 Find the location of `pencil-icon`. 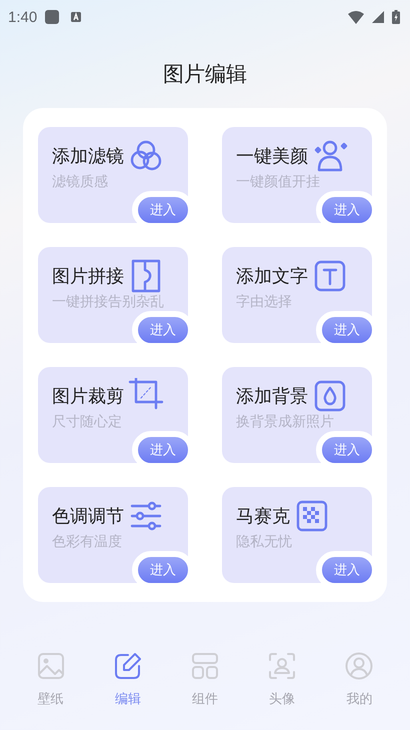

pencil-icon is located at coordinates (128, 666).